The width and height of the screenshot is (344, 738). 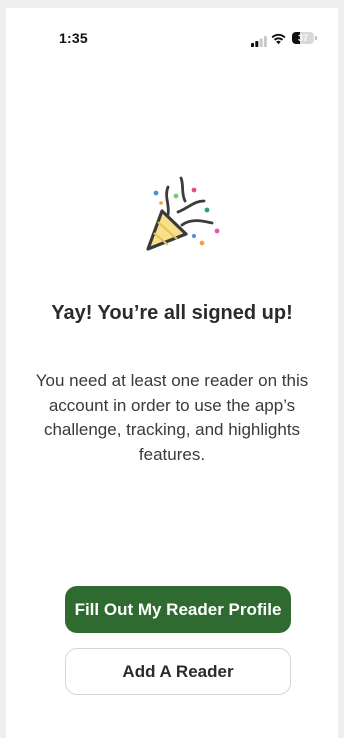 I want to click on battery-level: 37, so click(x=302, y=38).